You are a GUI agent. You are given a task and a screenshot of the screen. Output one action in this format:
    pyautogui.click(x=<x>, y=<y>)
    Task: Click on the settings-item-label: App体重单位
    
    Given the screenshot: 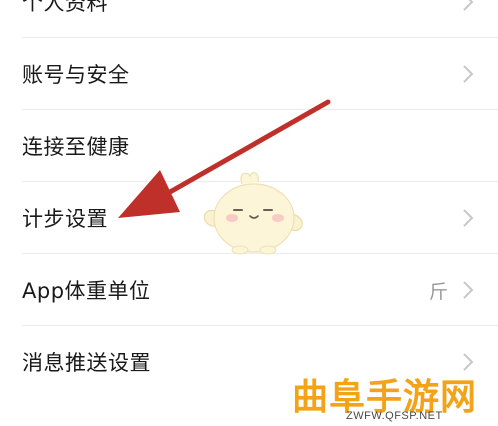 What is the action you would take?
    pyautogui.click(x=86, y=291)
    